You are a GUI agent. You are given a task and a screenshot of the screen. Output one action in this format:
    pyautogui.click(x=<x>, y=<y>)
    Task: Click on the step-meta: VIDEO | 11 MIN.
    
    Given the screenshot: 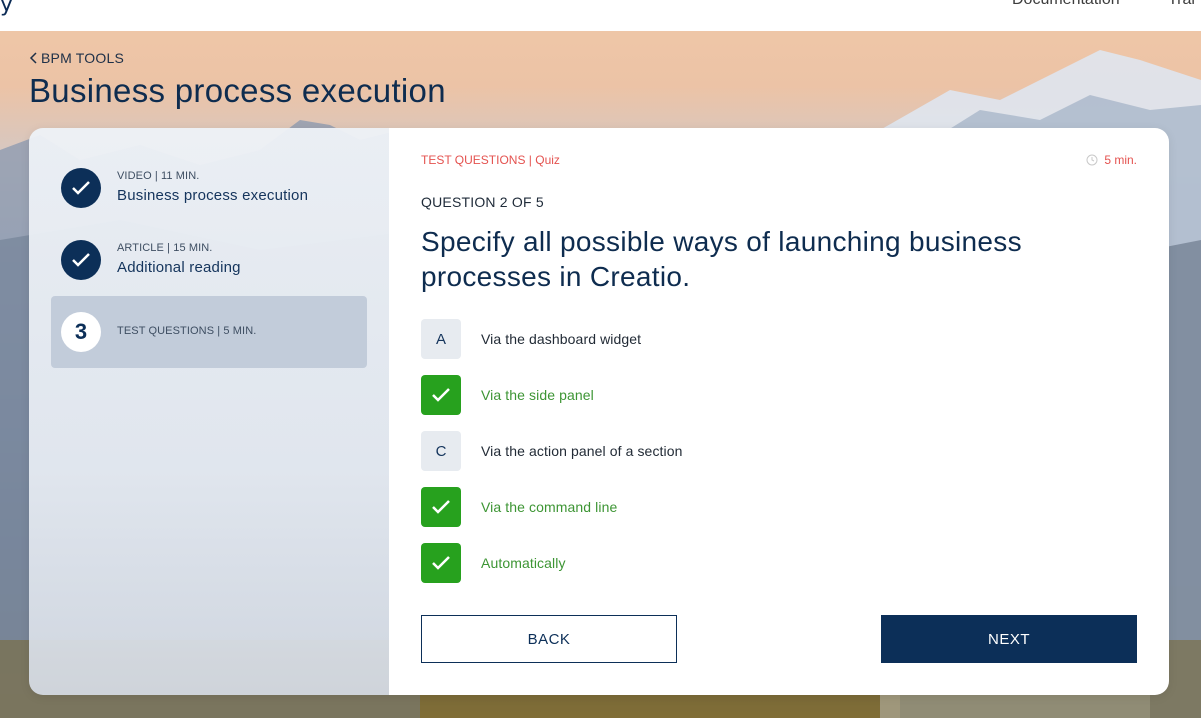 What is the action you would take?
    pyautogui.click(x=158, y=176)
    